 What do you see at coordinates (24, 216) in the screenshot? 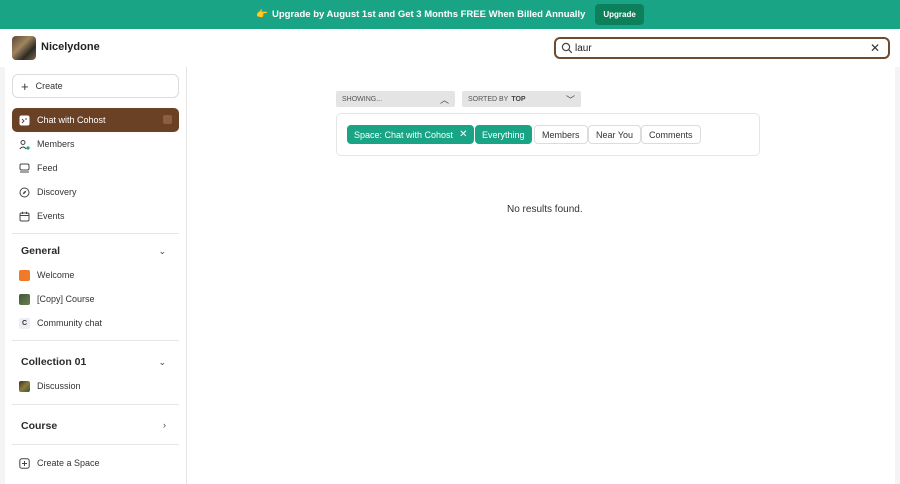
I see `calendar-icon` at bounding box center [24, 216].